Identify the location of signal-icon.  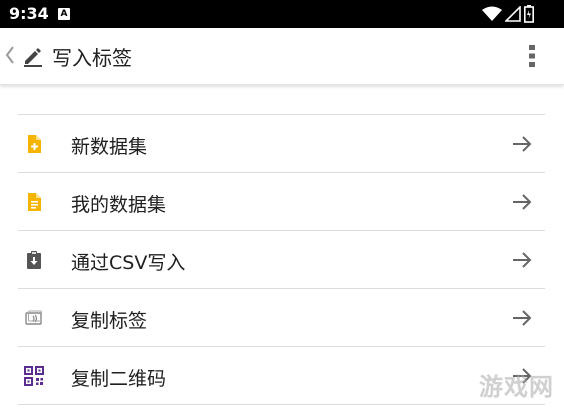
(513, 14).